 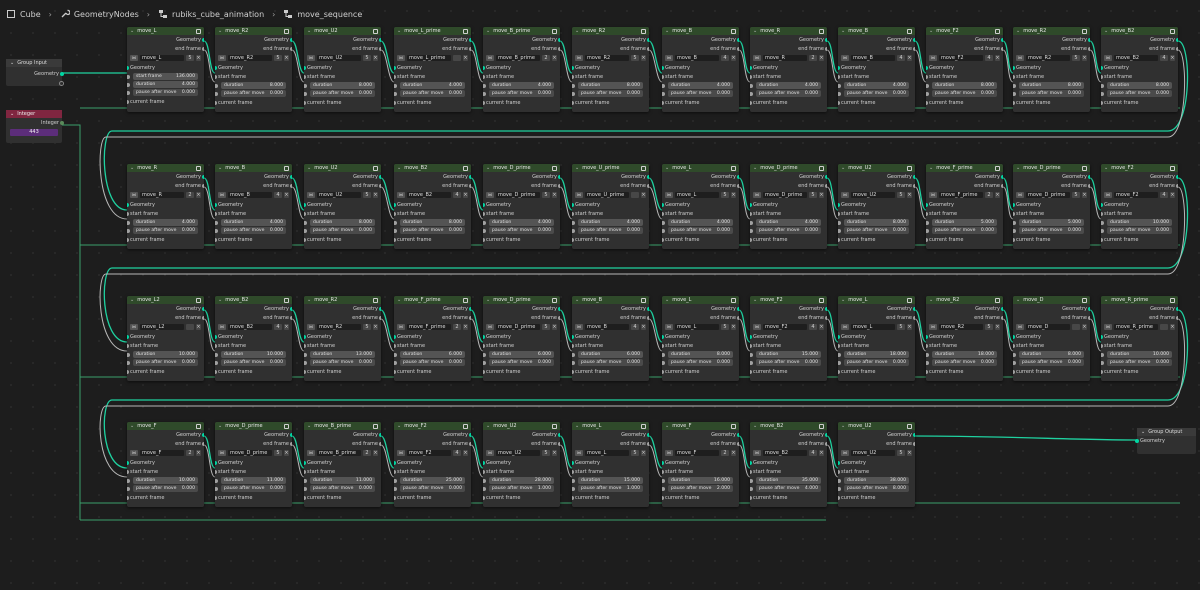 What do you see at coordinates (607, 480) in the screenshot?
I see `duration-field: duration 15.000` at bounding box center [607, 480].